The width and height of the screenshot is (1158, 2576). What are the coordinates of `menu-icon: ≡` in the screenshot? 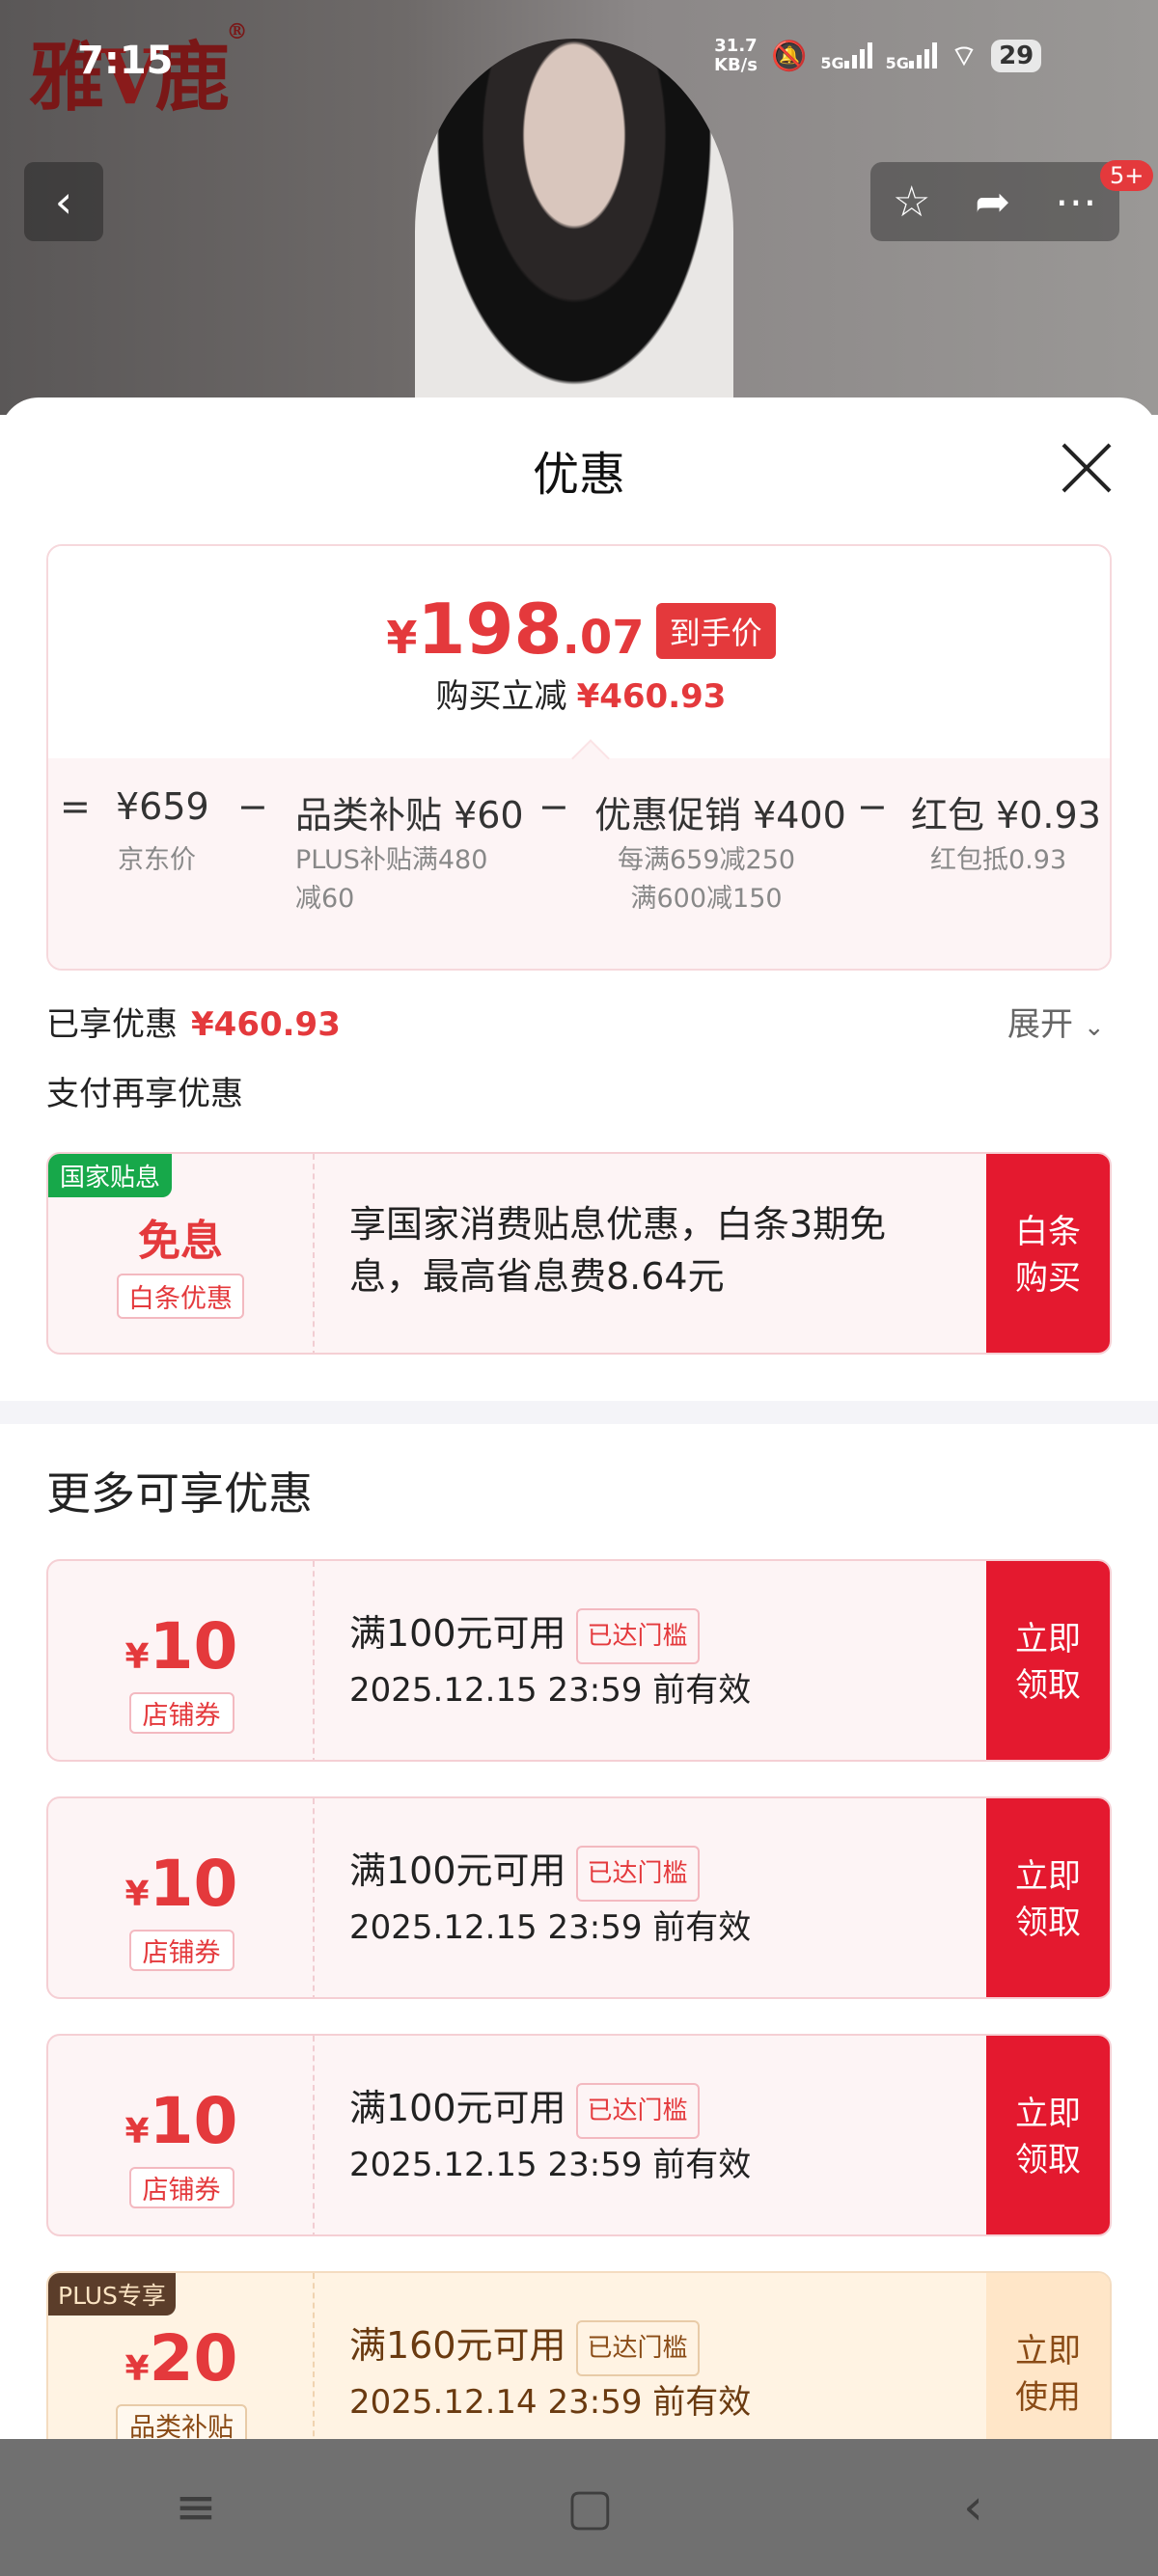 It's located at (196, 2508).